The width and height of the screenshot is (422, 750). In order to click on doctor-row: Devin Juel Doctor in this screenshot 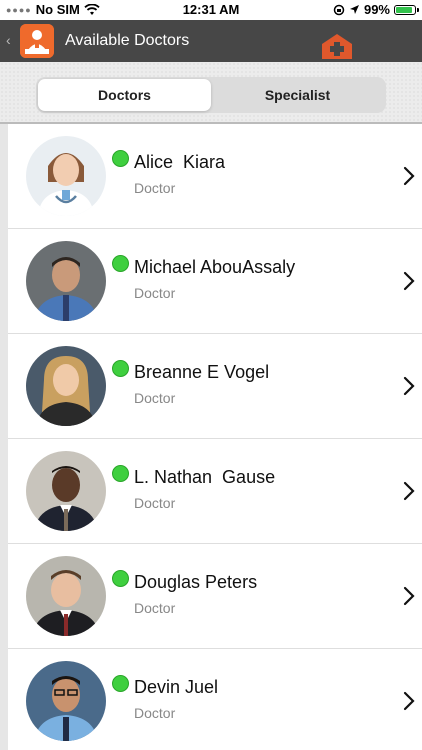, I will do `click(215, 699)`.